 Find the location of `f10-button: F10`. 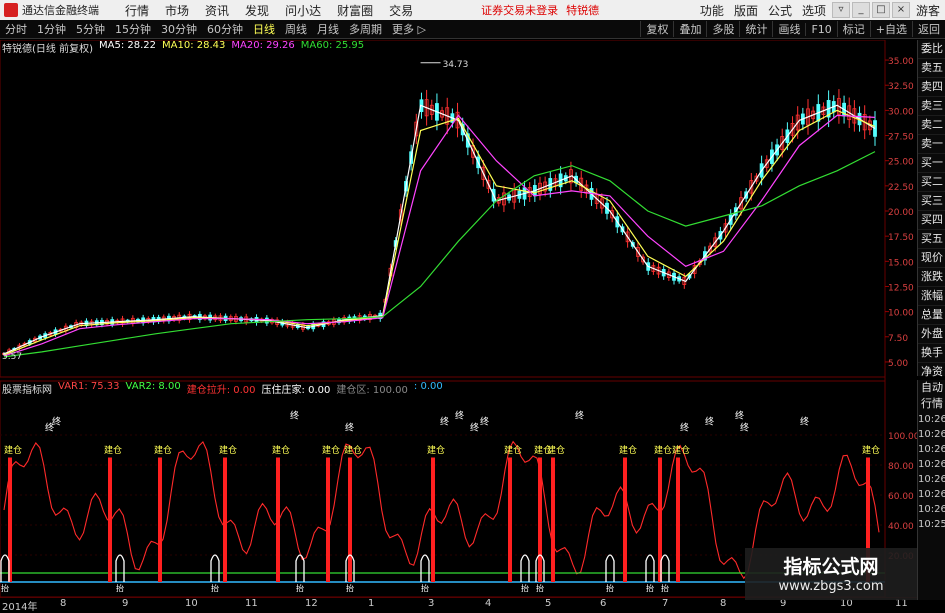

f10-button: F10 is located at coordinates (820, 29).